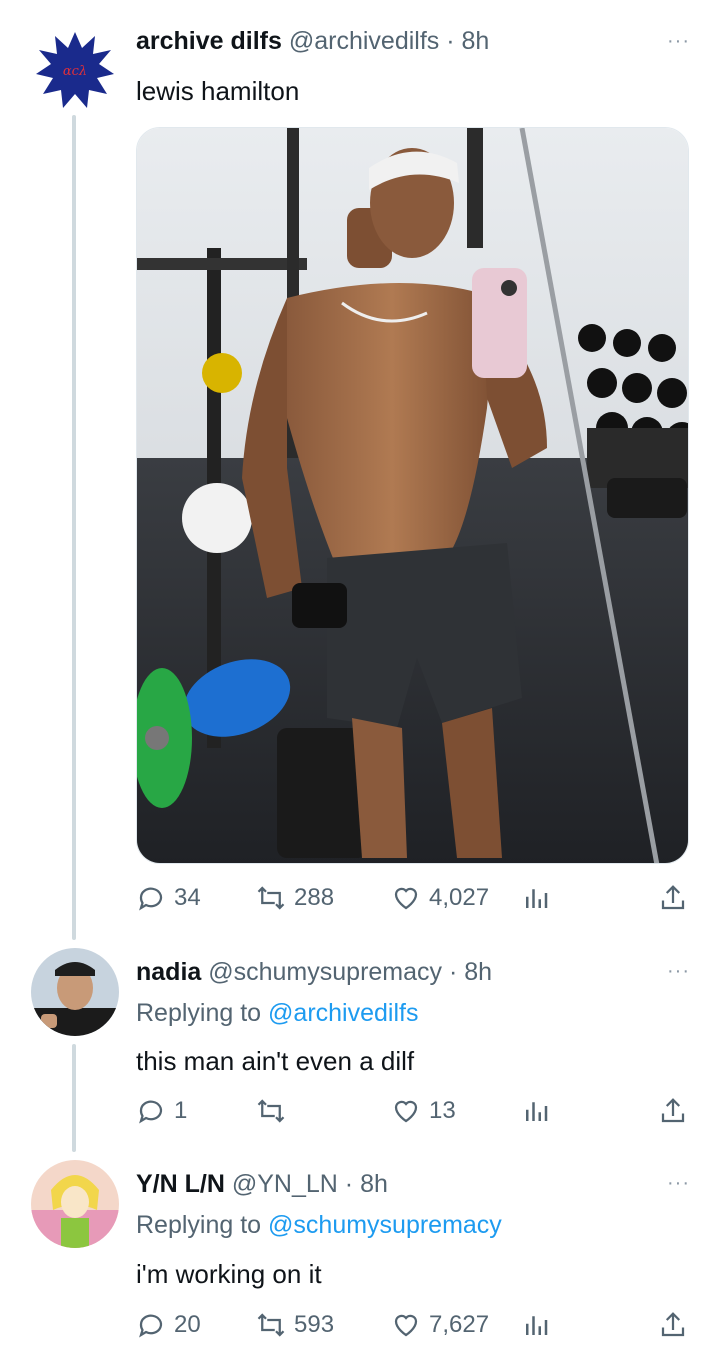 The width and height of the screenshot is (720, 1364). I want to click on like-count: 13, so click(442, 1110).